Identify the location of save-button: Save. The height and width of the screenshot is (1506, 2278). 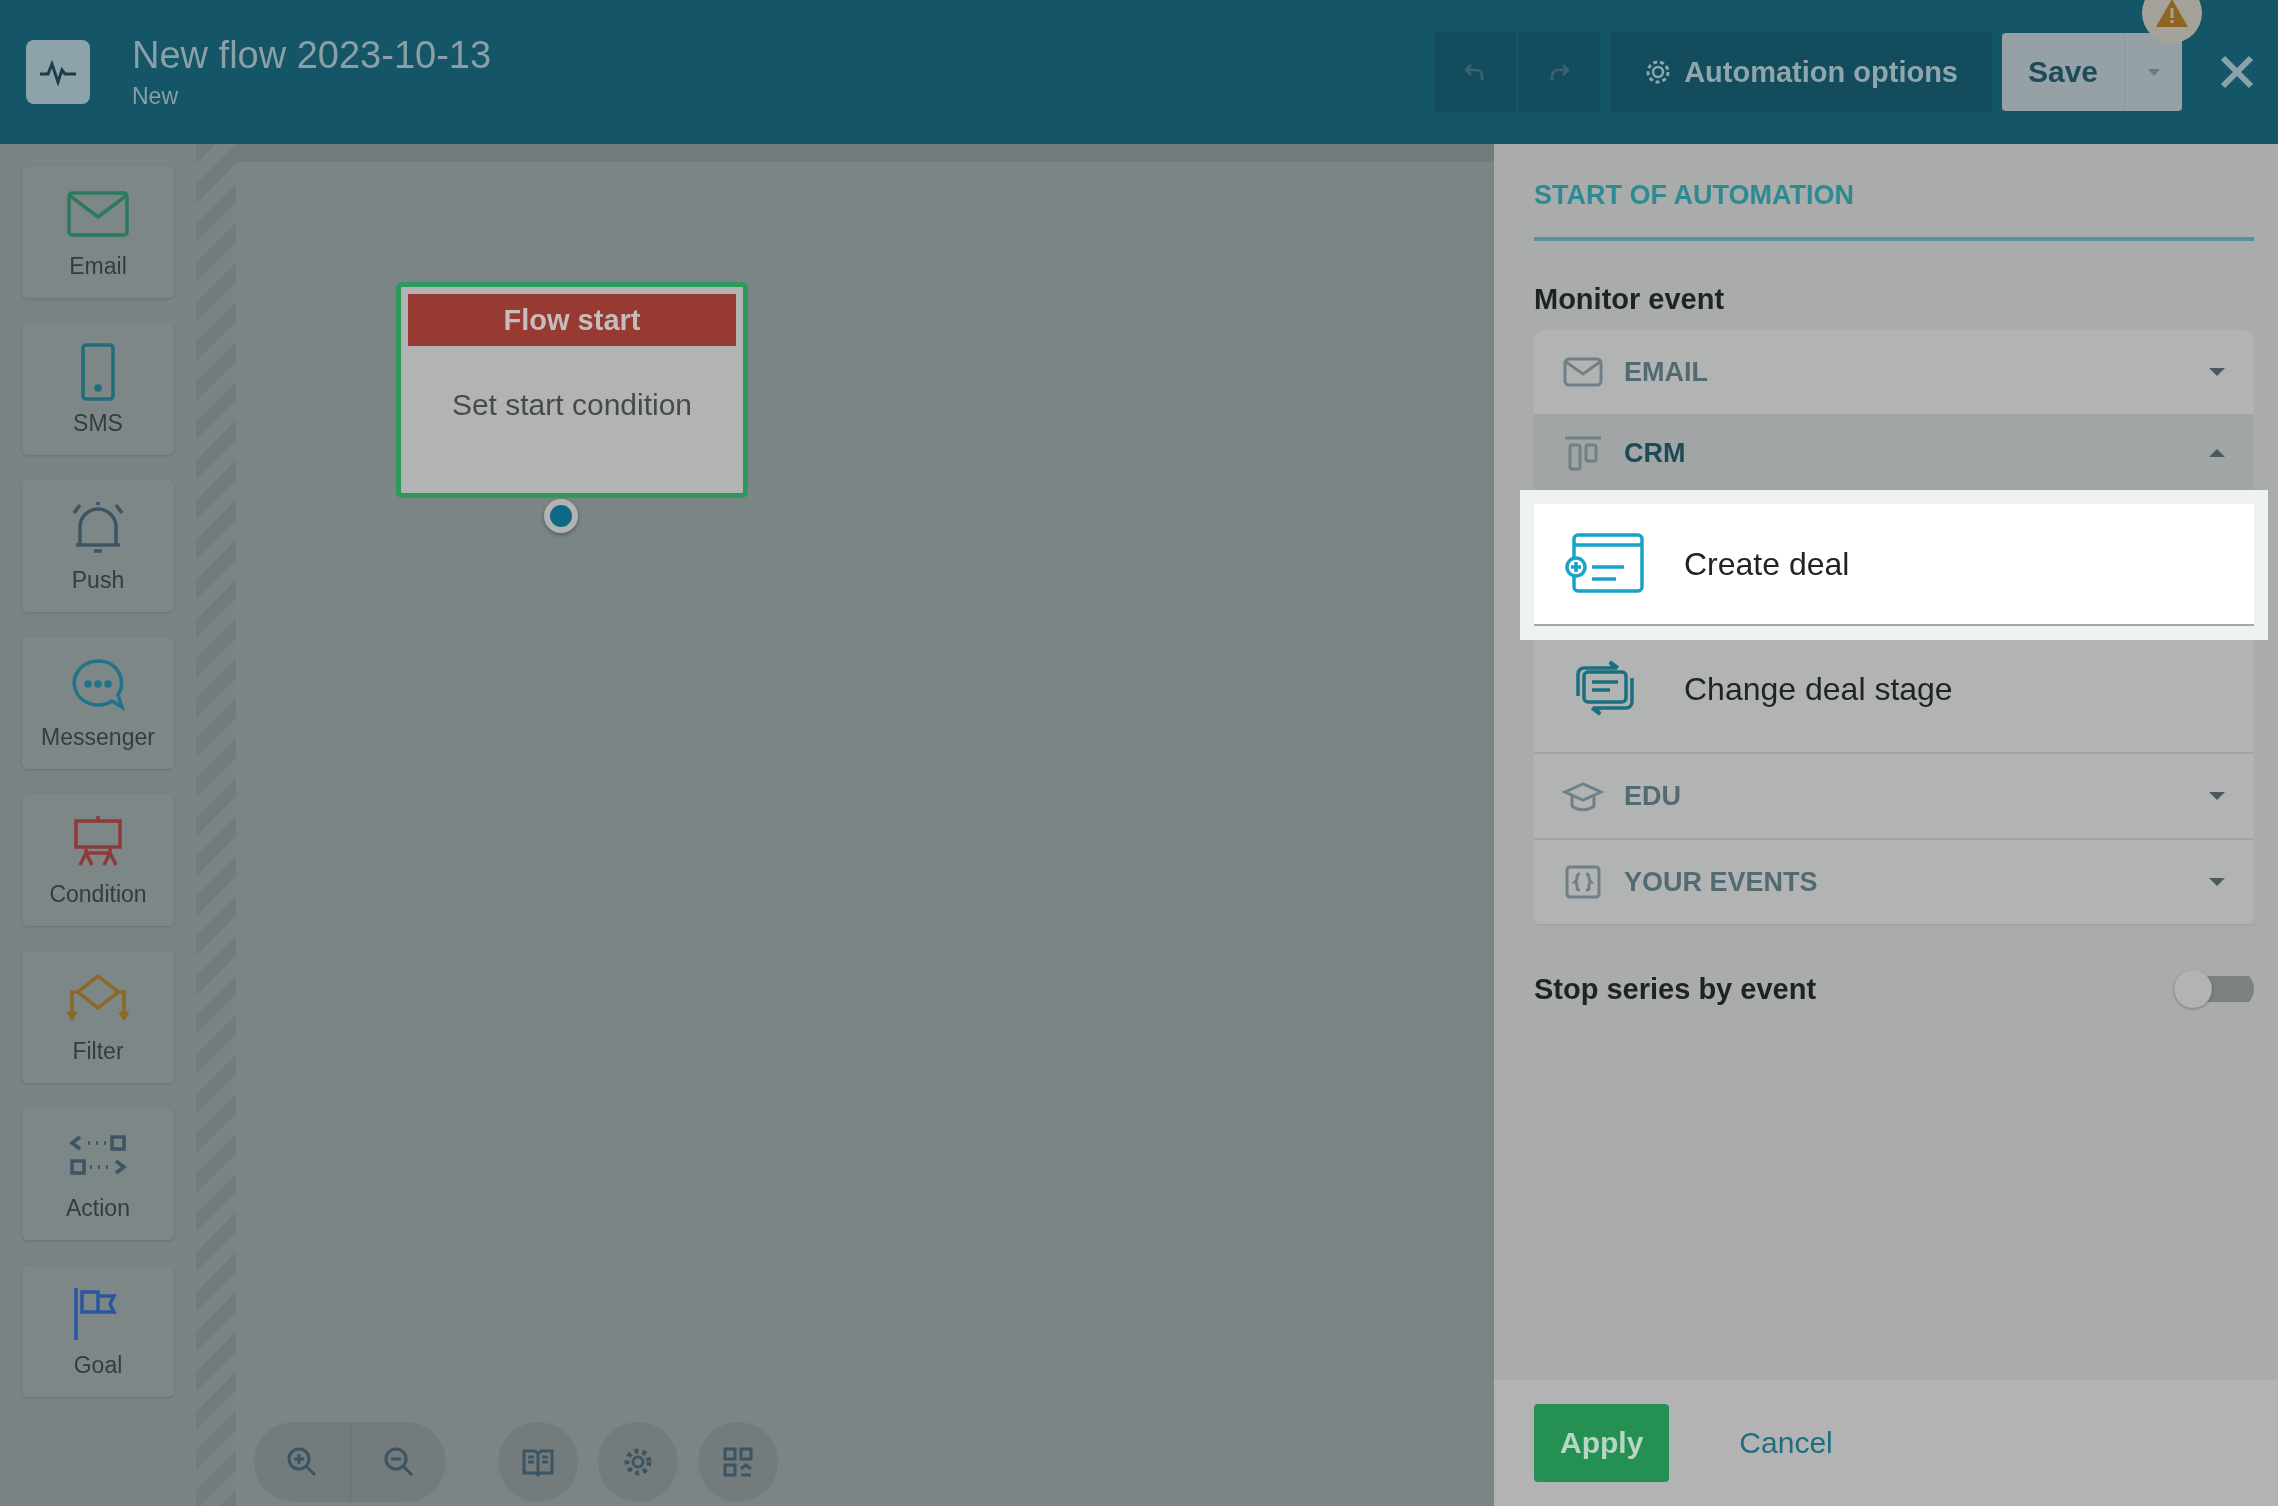
(2063, 72).